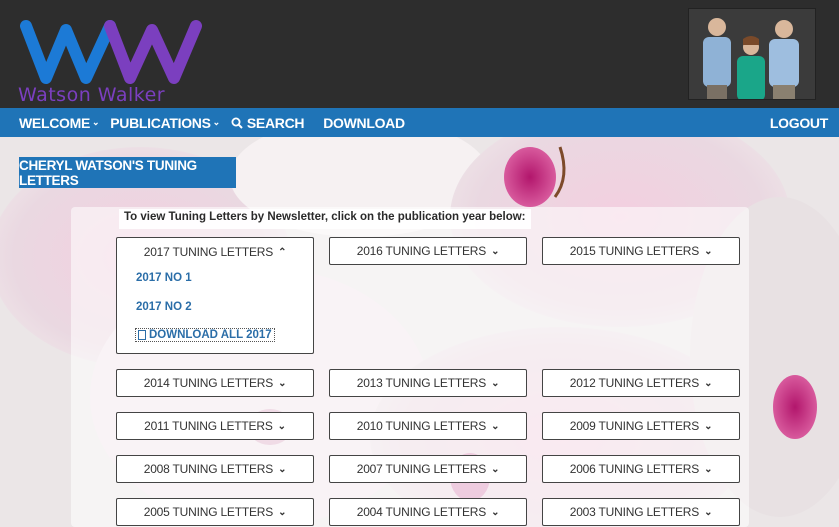 The height and width of the screenshot is (527, 839). I want to click on year-label: 2017 TUNING LETTERS, so click(208, 252).